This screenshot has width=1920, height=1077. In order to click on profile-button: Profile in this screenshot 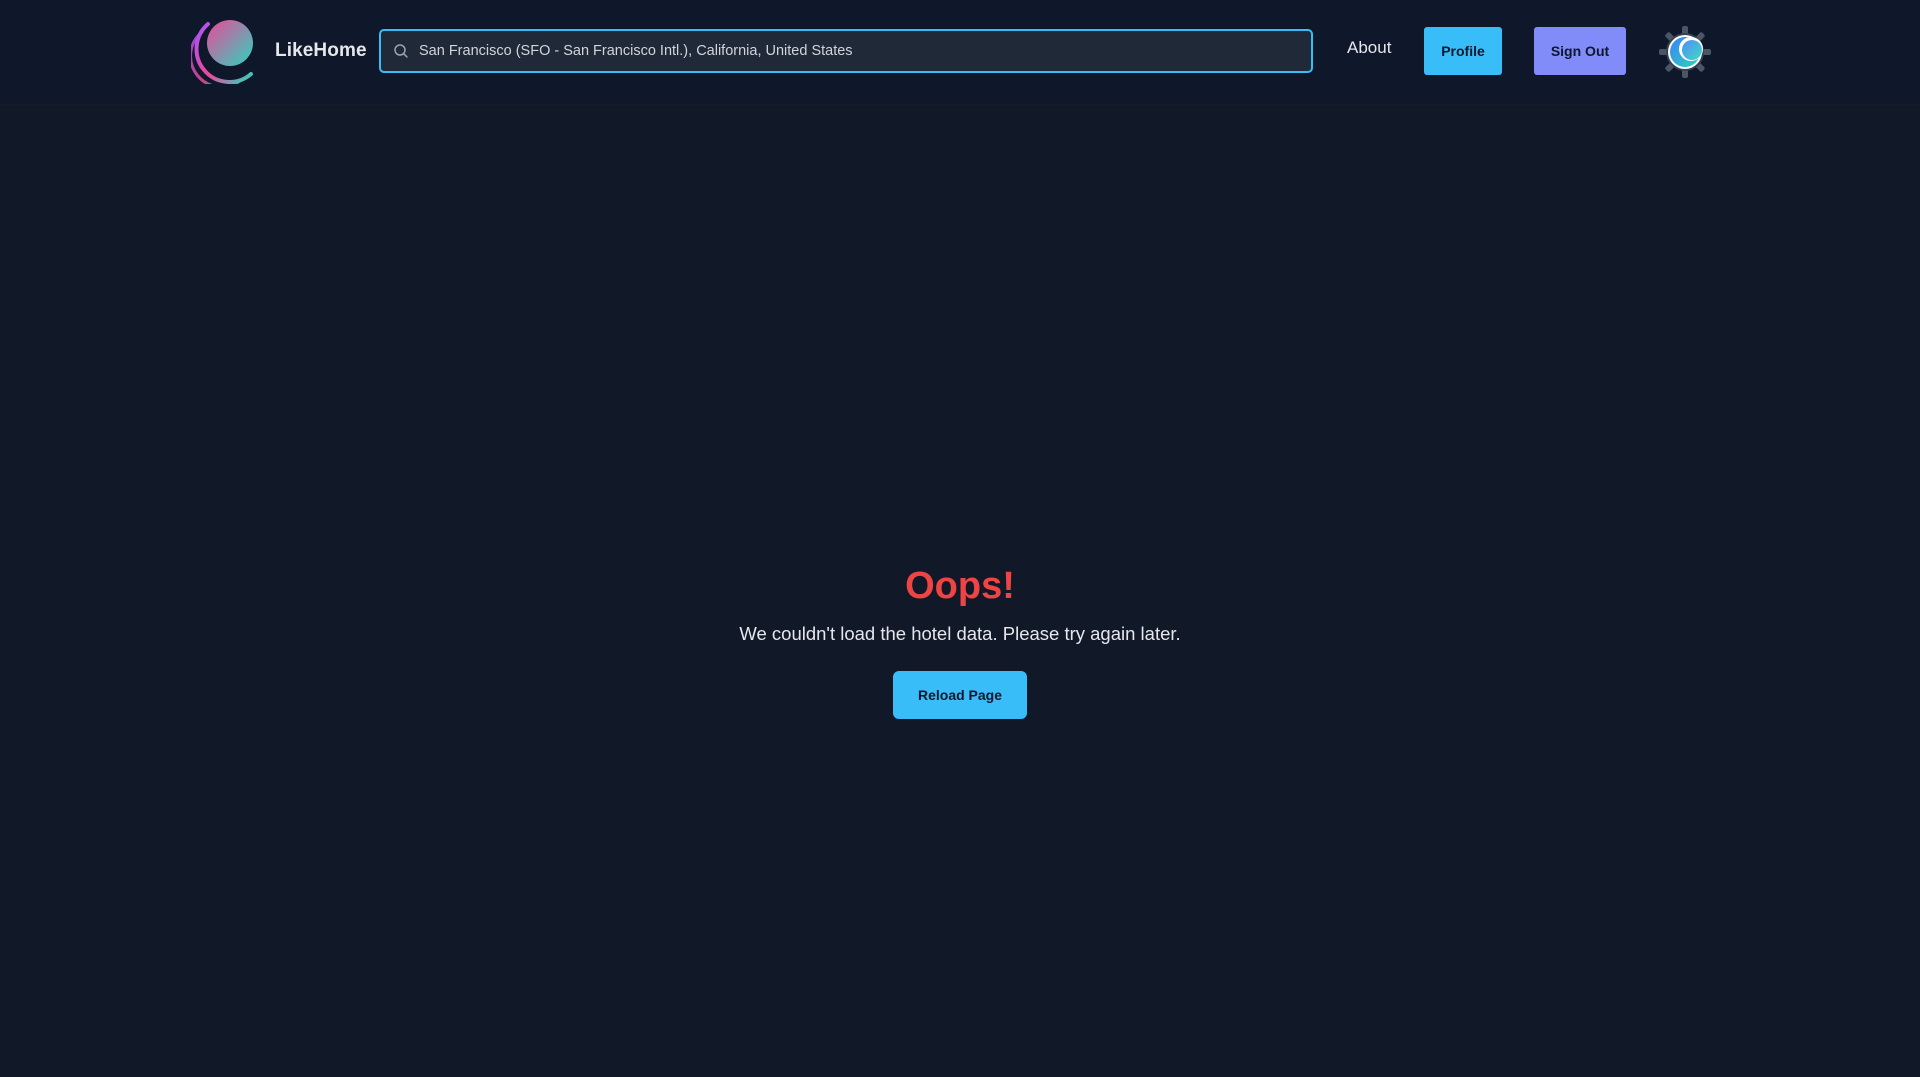, I will do `click(1463, 51)`.